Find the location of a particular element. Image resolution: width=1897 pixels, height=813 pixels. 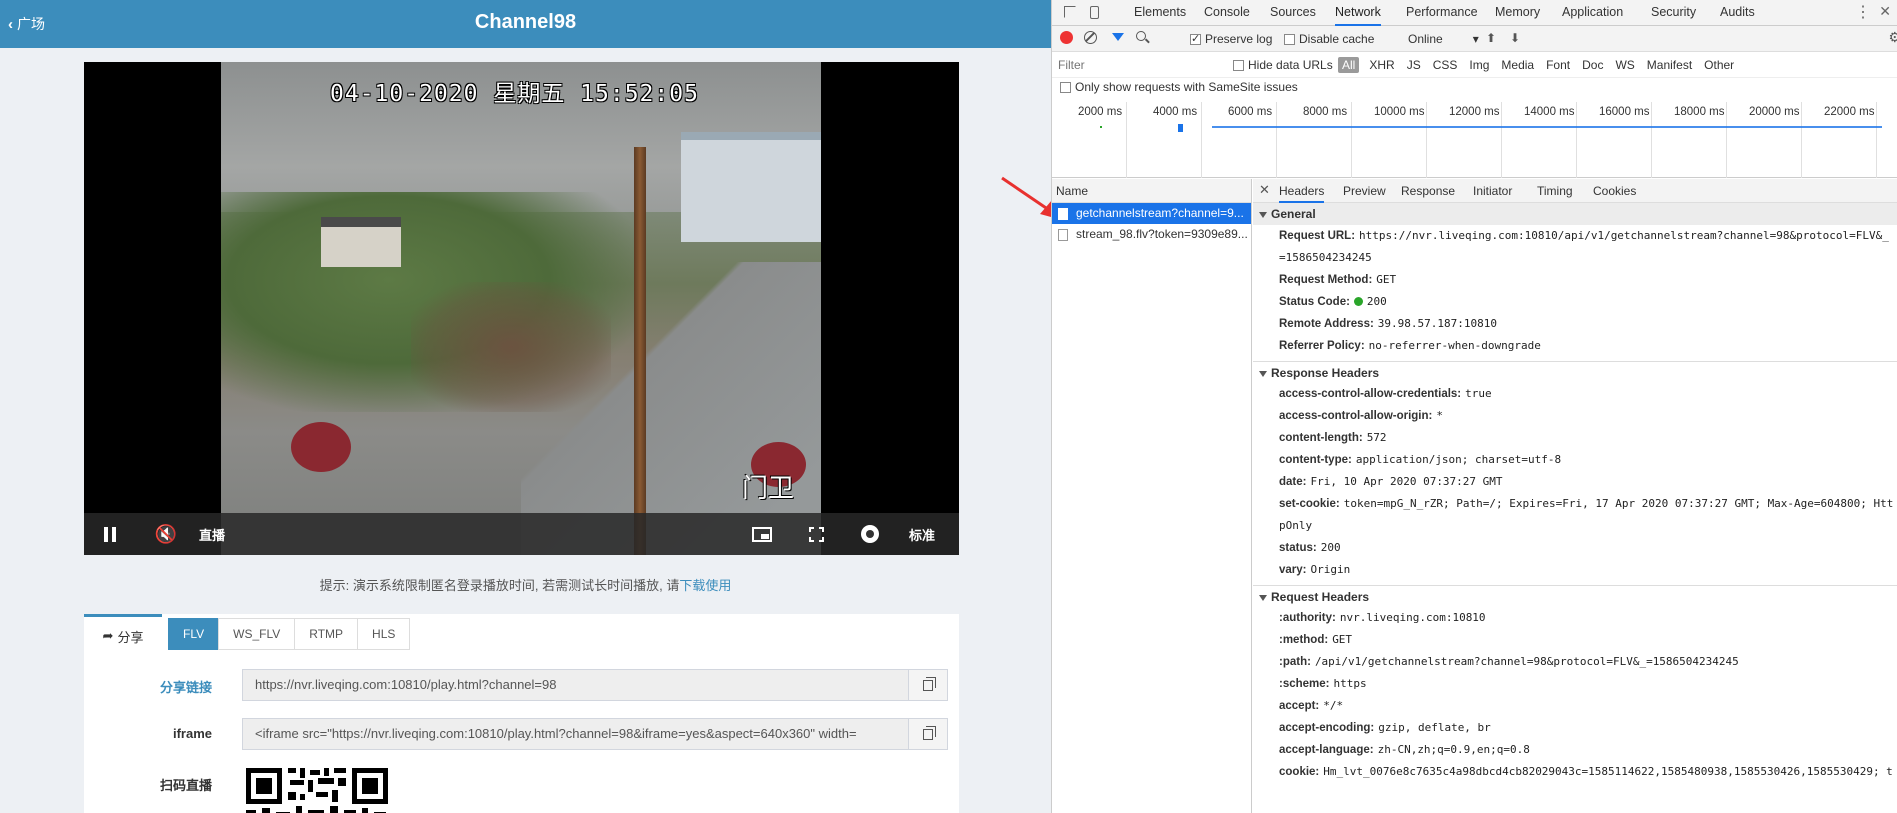

close-icon: ✕ is located at coordinates (1264, 190).